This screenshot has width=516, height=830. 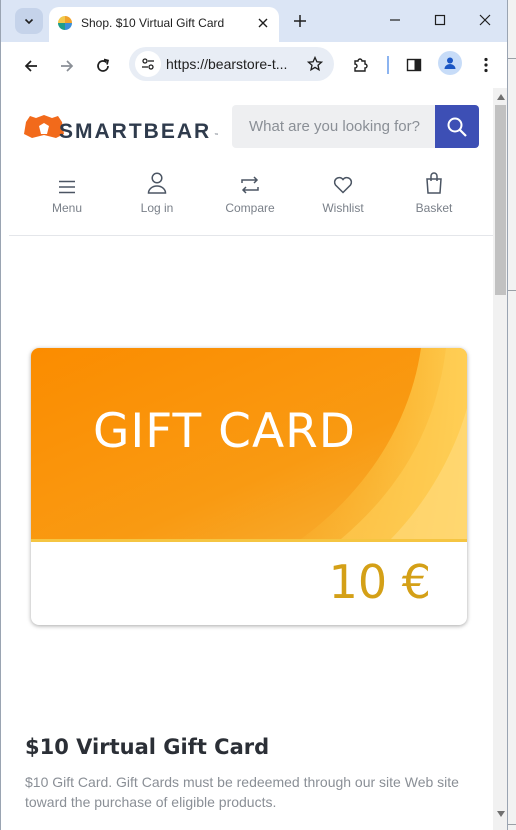 I want to click on nav-menu-label: Menu, so click(x=67, y=208).